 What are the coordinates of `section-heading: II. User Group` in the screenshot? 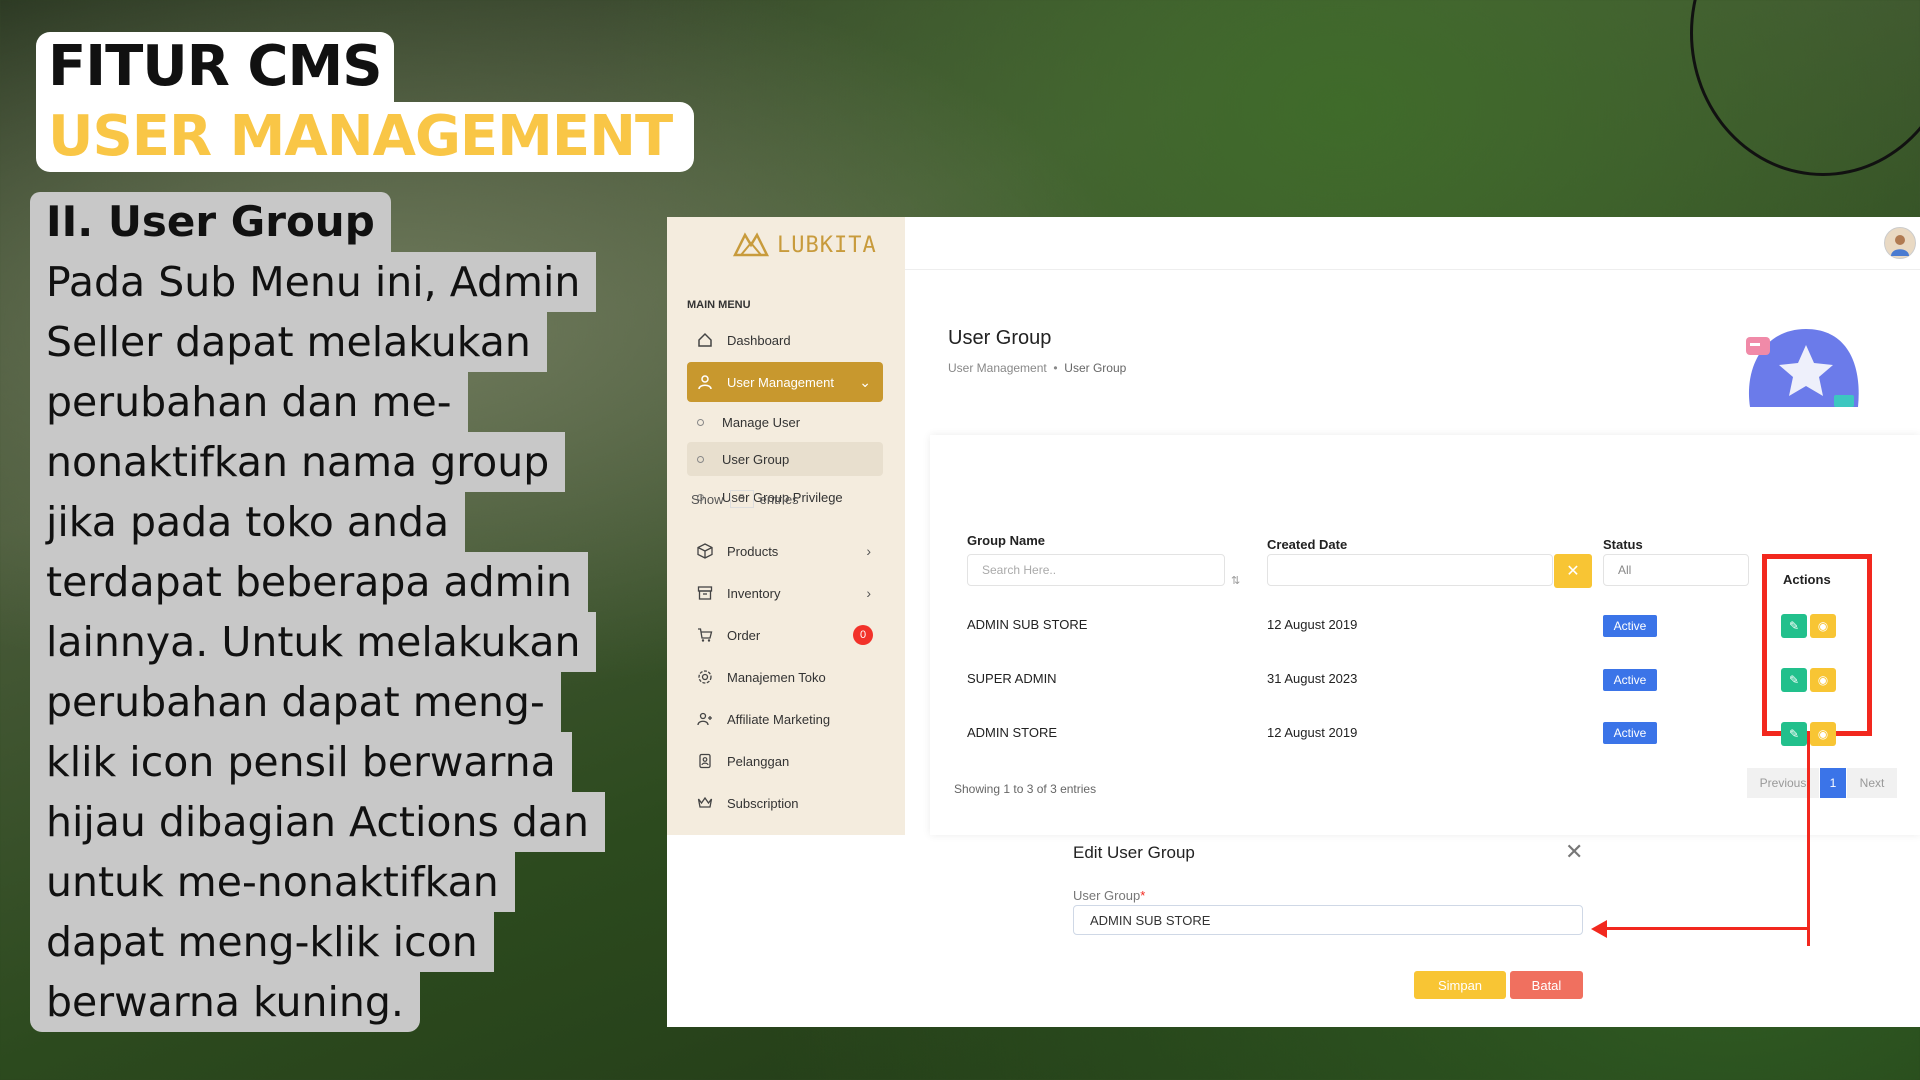 It's located at (210, 222).